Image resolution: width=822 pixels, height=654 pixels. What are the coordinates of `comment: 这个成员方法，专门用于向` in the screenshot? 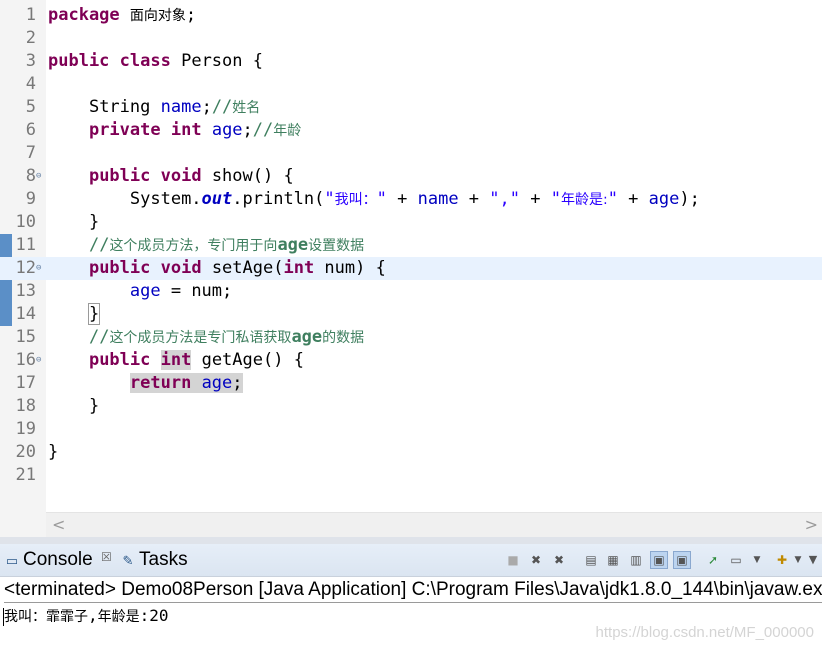 It's located at (193, 246).